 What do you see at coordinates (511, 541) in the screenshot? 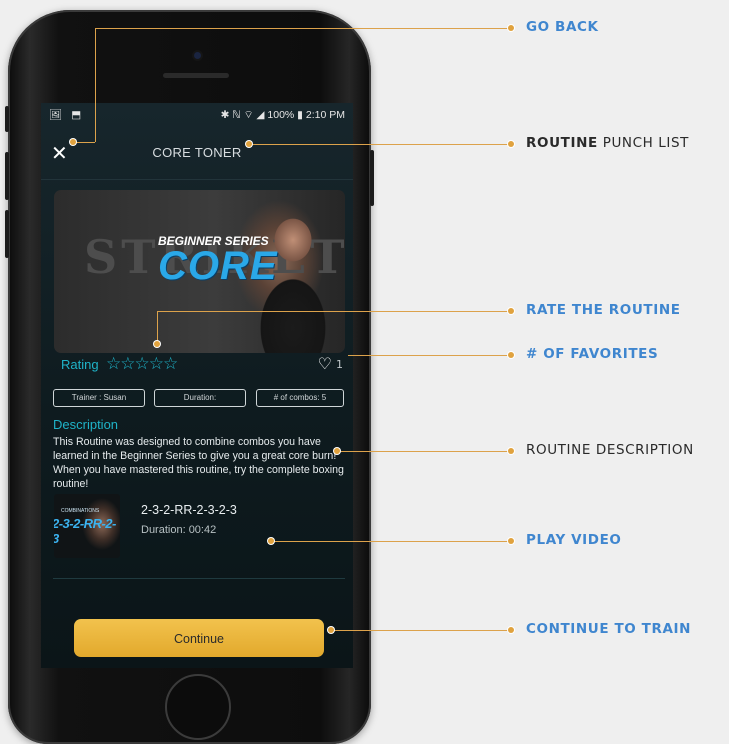
I see `play-video-end-marker` at bounding box center [511, 541].